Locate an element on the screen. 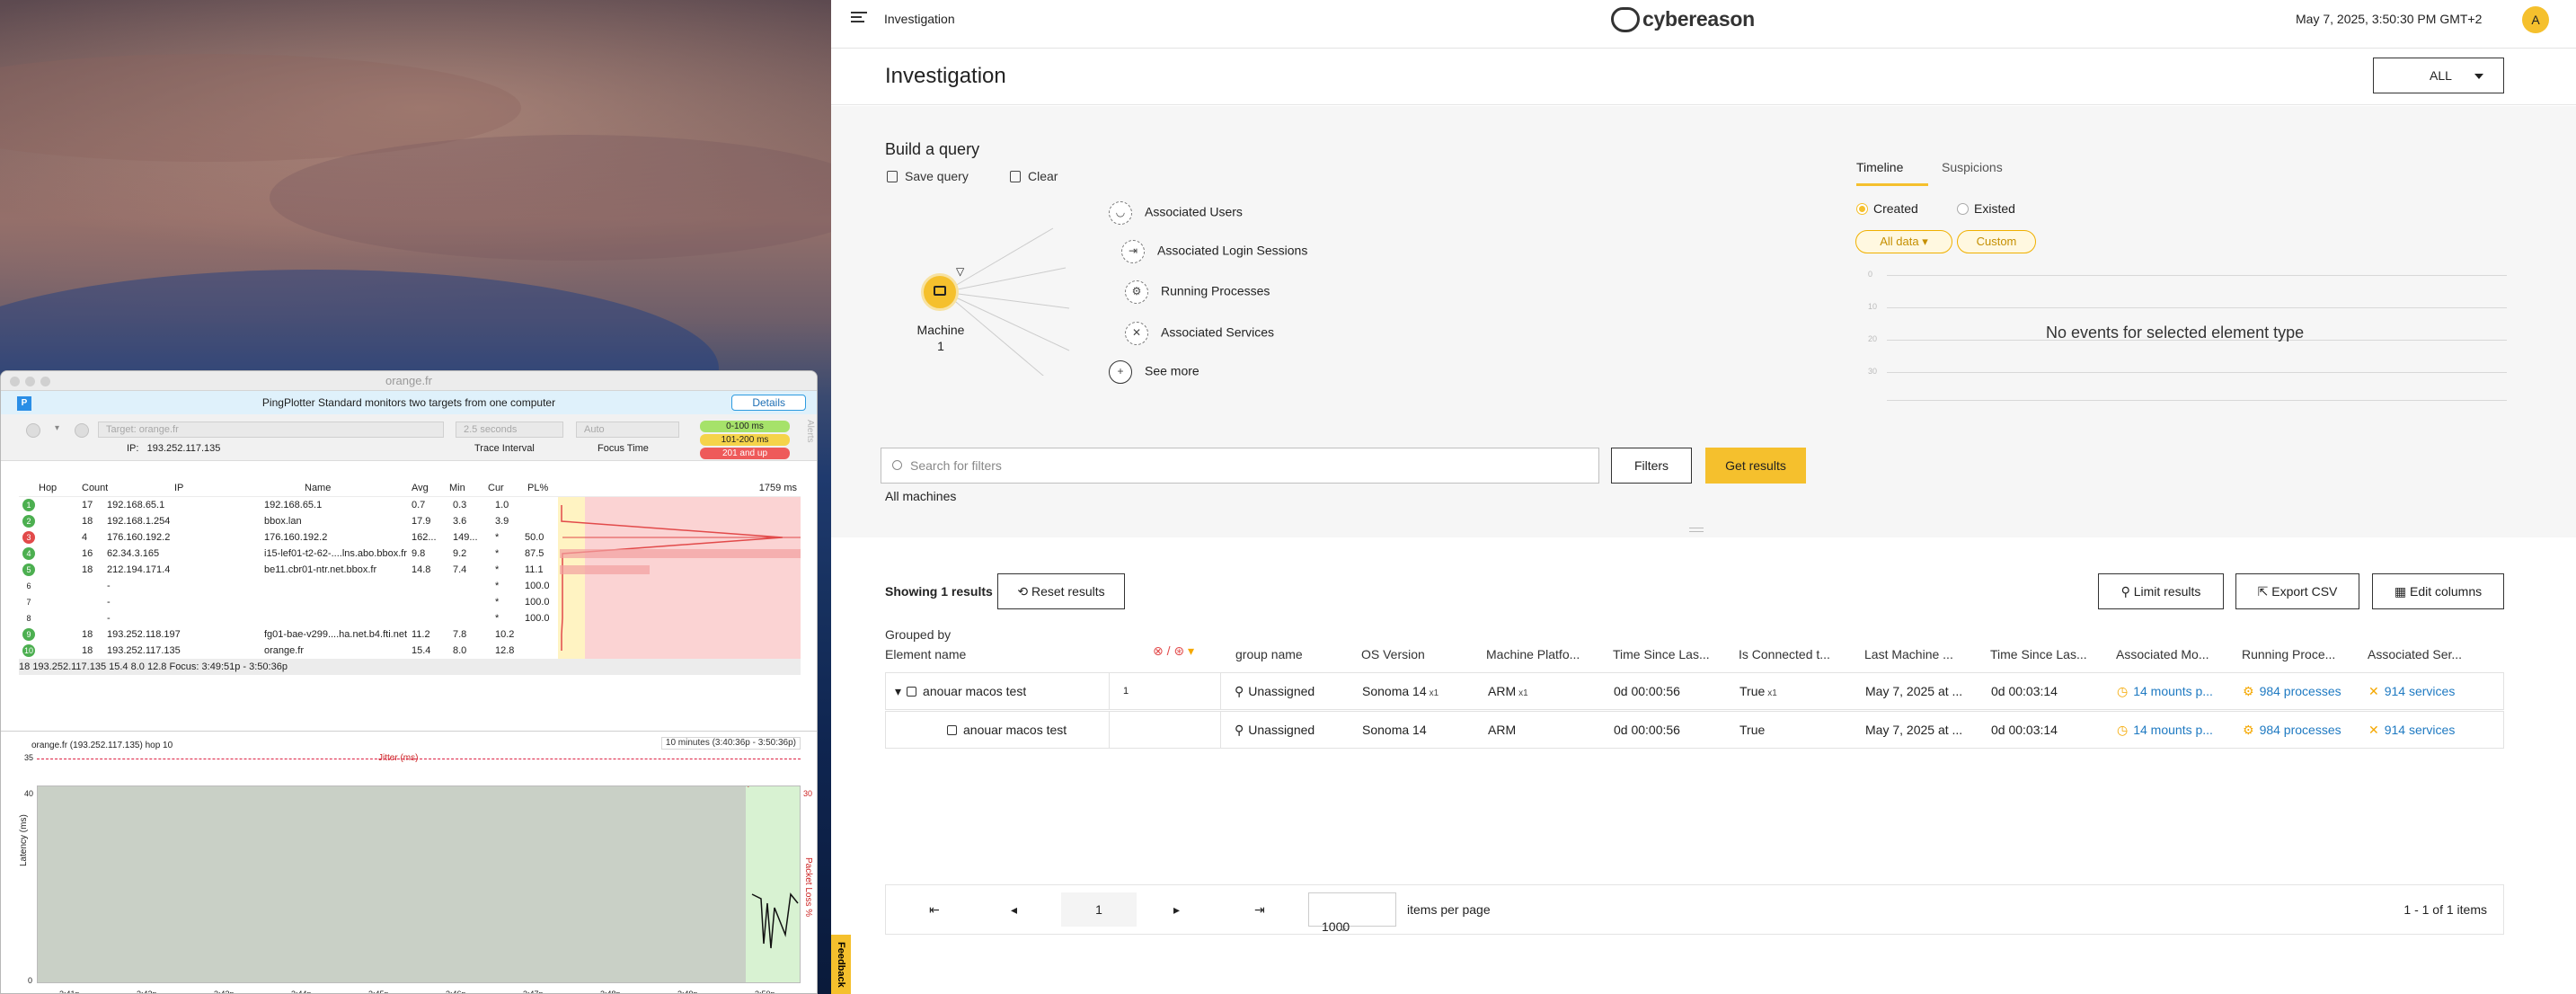  next-page-icon: ▸ is located at coordinates (1176, 910).